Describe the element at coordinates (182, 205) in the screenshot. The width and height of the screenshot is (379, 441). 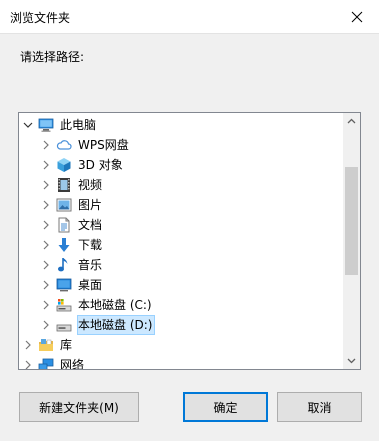
I see `tree-item-pictures: 图片` at that location.